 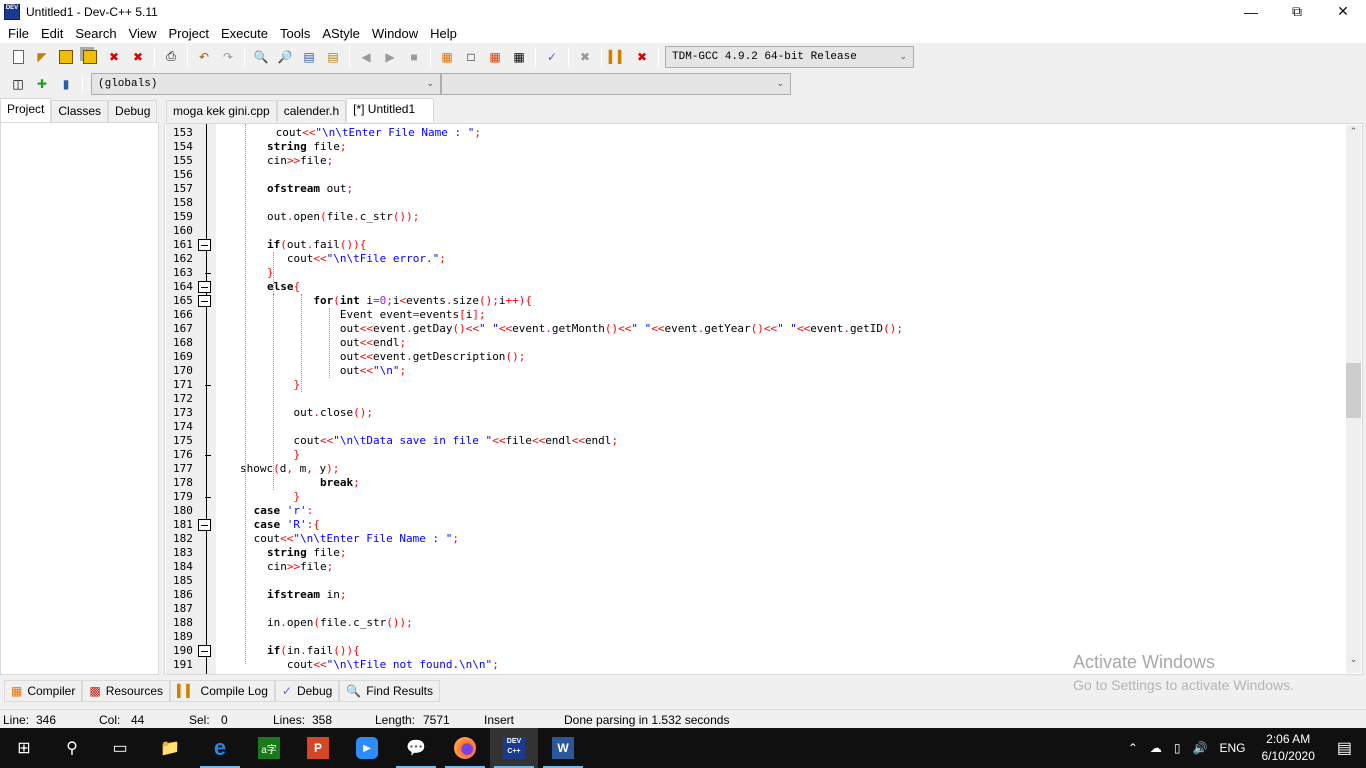 What do you see at coordinates (745, 427) in the screenshot?
I see `code-line: 174` at bounding box center [745, 427].